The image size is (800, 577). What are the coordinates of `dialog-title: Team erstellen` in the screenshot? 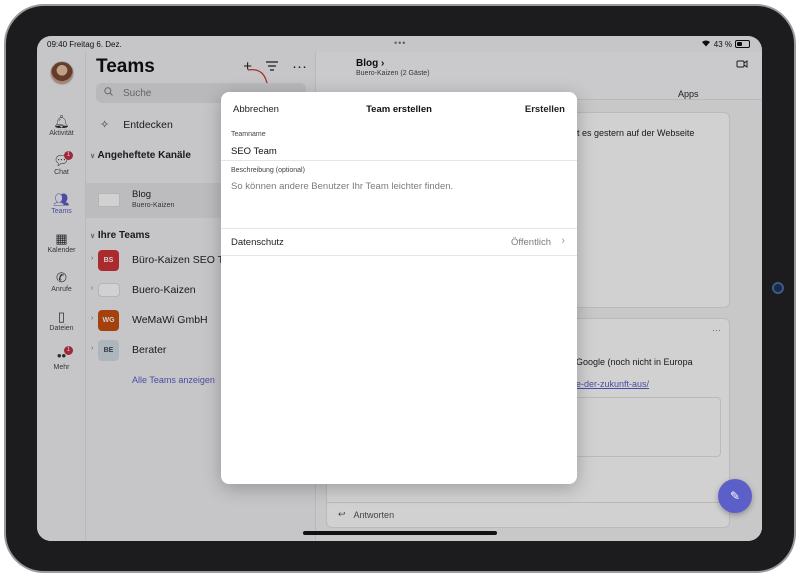 It's located at (399, 109).